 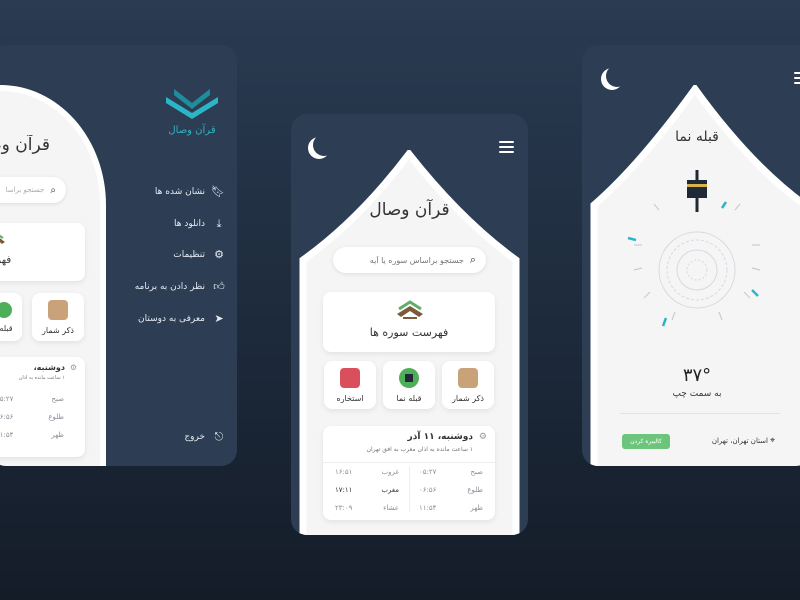 I want to click on time-value: ۰۶:۵۶, so click(x=428, y=490).